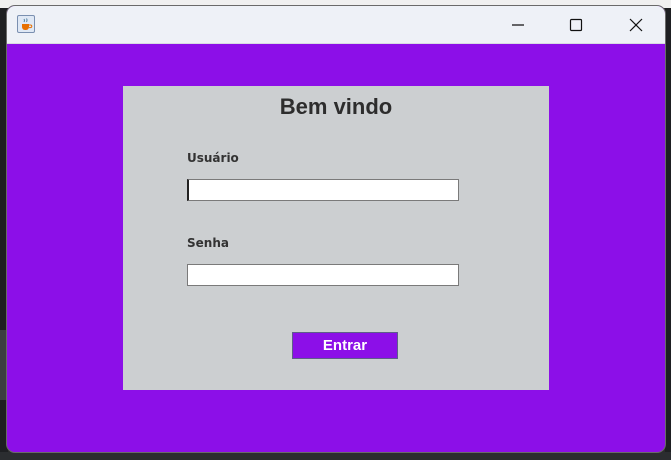  I want to click on minimize-button, so click(518, 24).